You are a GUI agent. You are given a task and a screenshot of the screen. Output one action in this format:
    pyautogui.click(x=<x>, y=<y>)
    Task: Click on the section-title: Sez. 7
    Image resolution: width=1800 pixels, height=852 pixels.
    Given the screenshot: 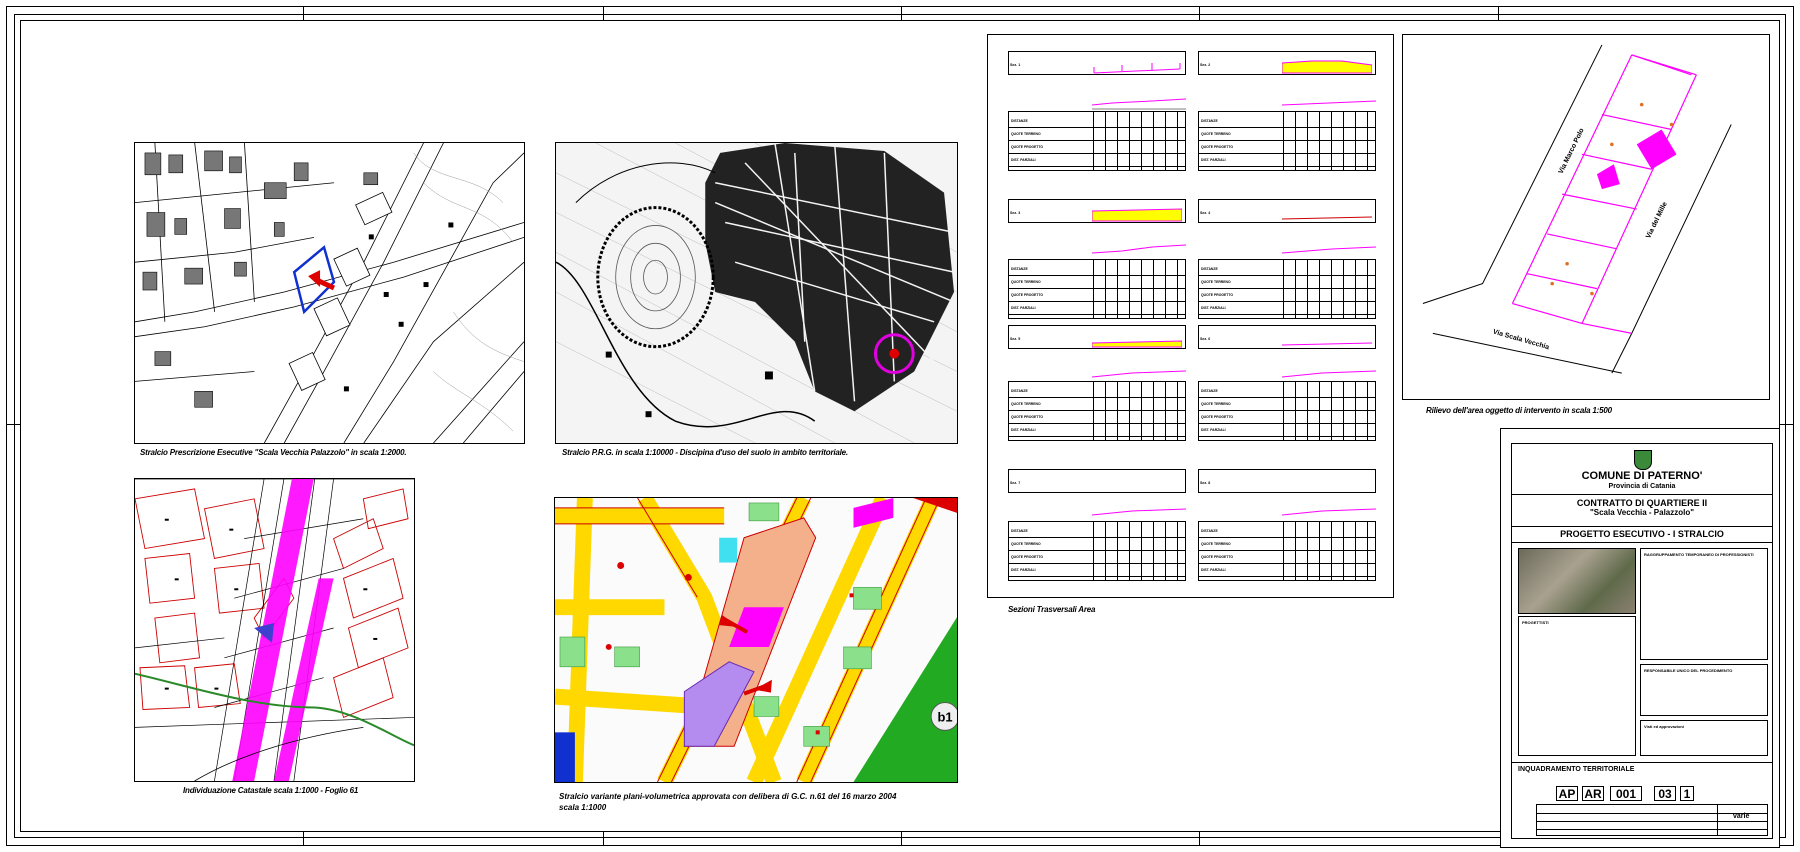 What is the action you would take?
    pyautogui.click(x=1015, y=483)
    